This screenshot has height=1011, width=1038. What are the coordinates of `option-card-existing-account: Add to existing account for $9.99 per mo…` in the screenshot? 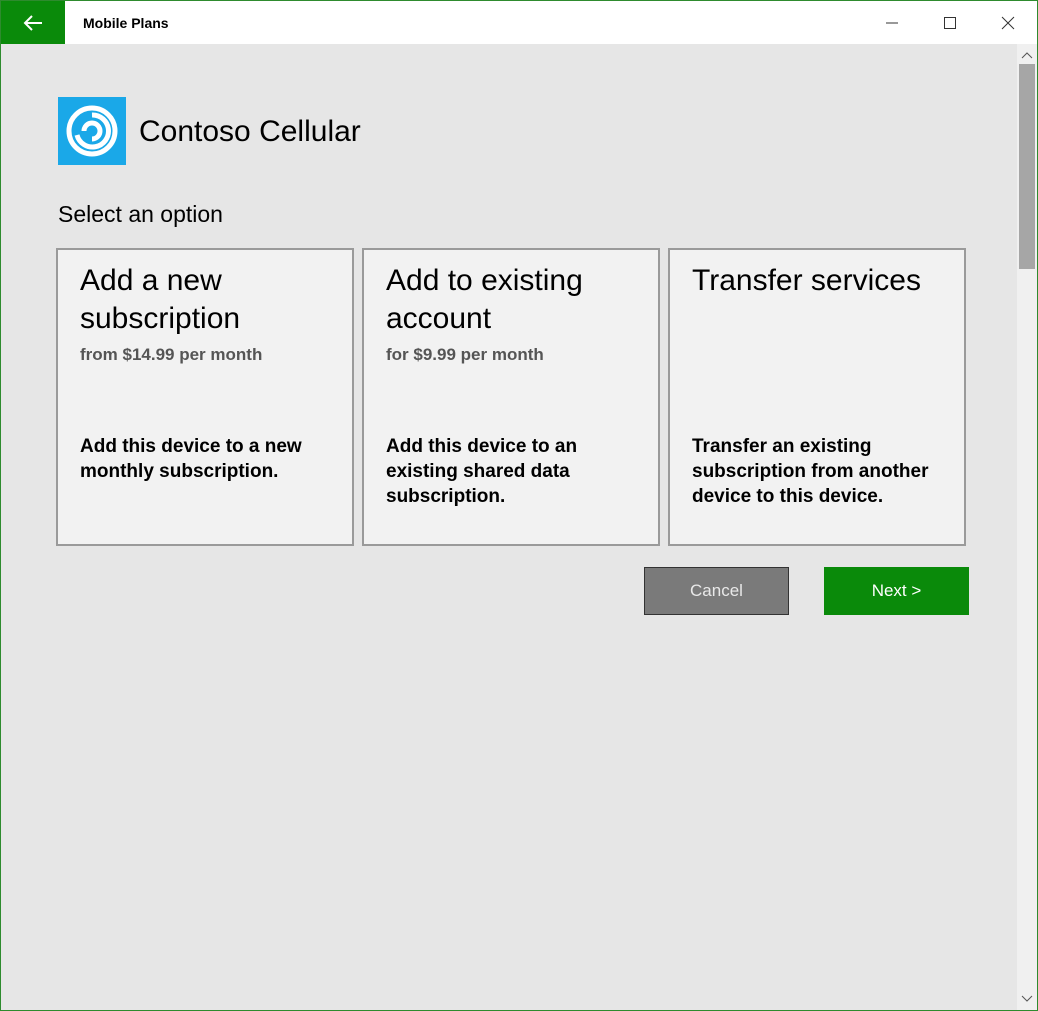 It's located at (511, 397).